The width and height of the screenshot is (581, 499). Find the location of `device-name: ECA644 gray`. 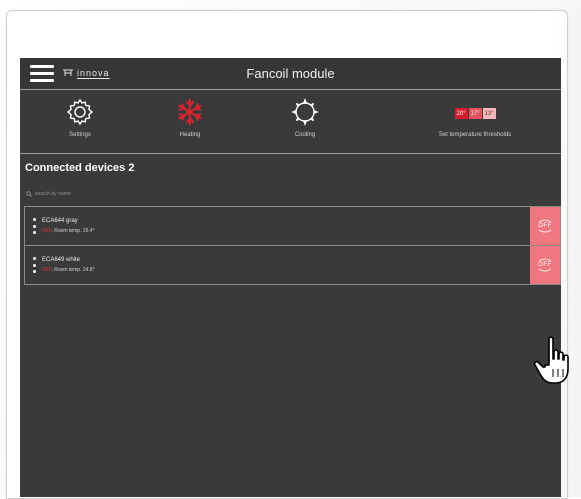

device-name: ECA644 gray is located at coordinates (60, 221).